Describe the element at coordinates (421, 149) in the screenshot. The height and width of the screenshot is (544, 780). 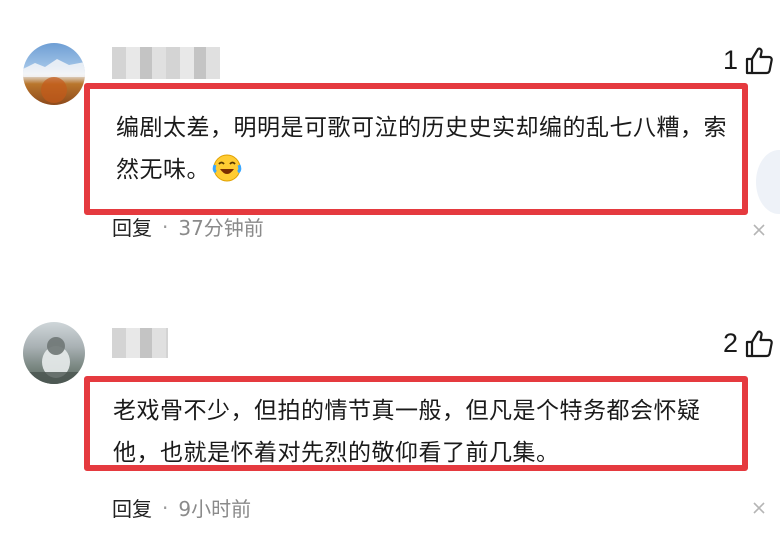
I see `comment-text: 编剧太差，明明是可歌可泣的历史史实却编的乱七八糟，索然无味。` at that location.